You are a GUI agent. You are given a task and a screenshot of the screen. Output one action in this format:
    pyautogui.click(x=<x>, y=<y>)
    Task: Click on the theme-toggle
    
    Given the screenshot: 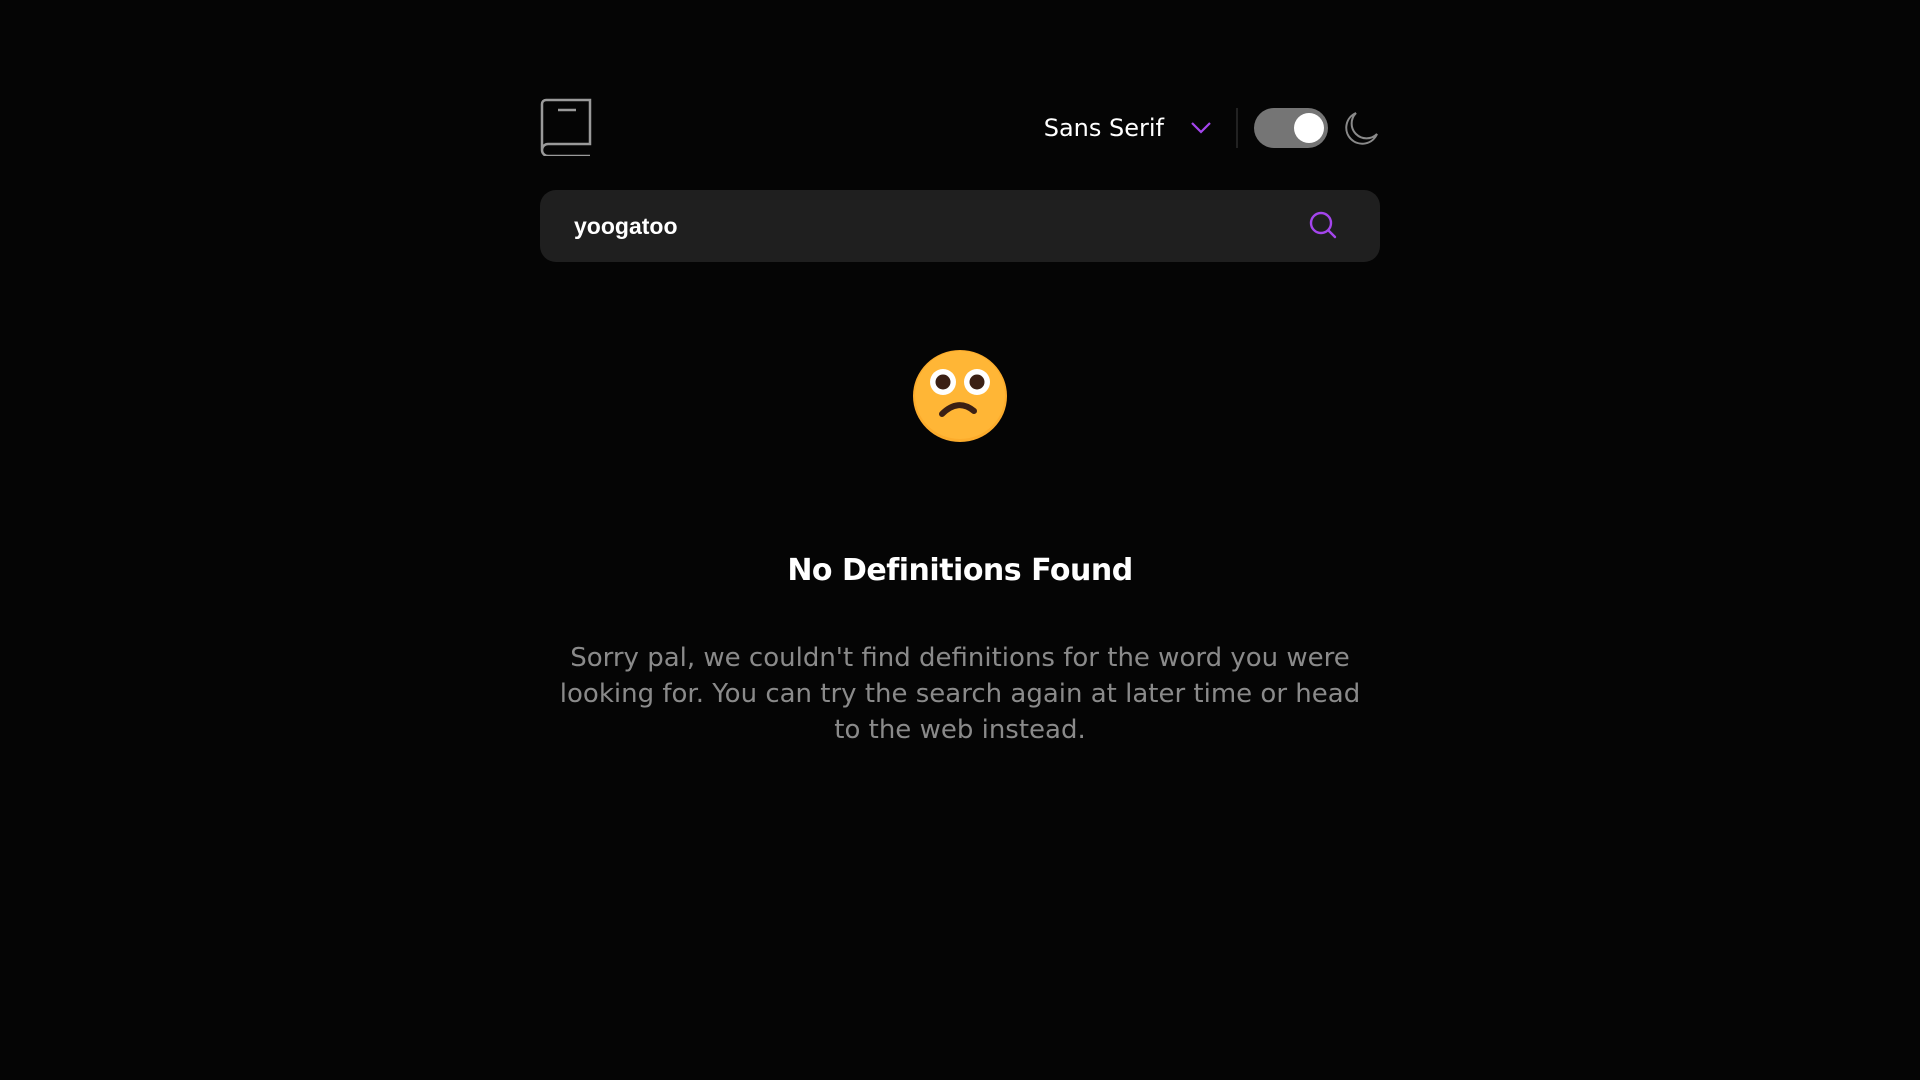 What is the action you would take?
    pyautogui.click(x=1291, y=128)
    